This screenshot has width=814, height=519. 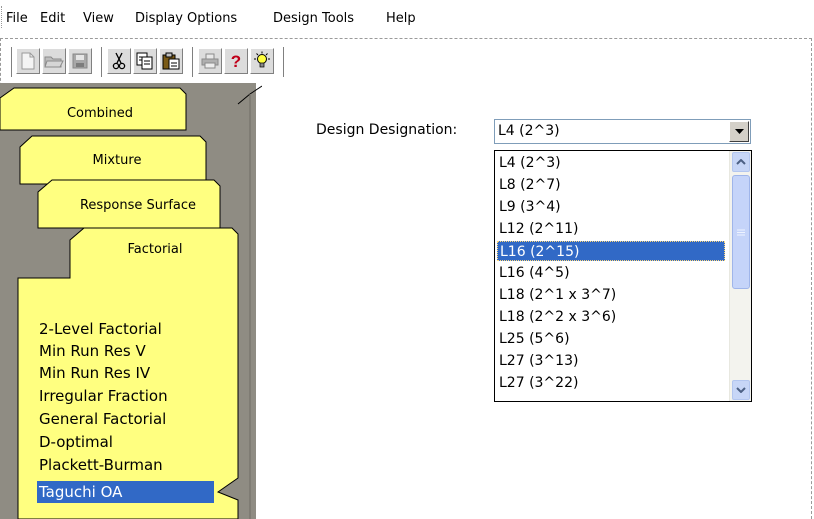 What do you see at coordinates (138, 205) in the screenshot?
I see `tab-response-surface-label: Response Surface` at bounding box center [138, 205].